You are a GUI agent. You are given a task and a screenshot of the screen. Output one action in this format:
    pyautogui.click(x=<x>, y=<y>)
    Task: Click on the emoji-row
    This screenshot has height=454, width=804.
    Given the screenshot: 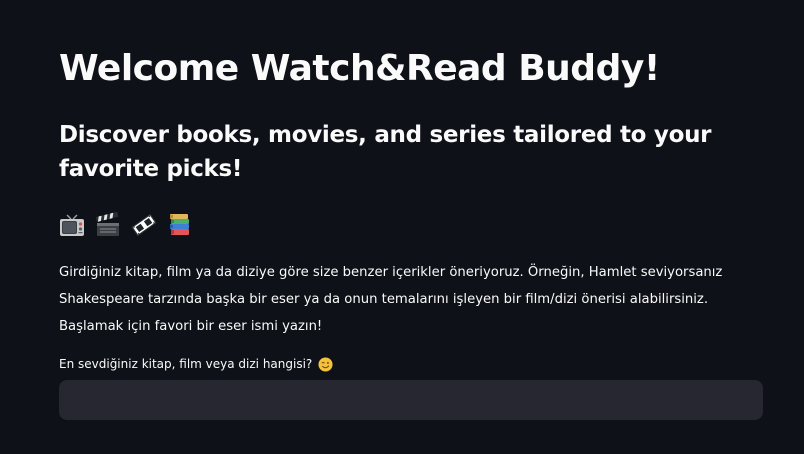 What is the action you would take?
    pyautogui.click(x=126, y=225)
    